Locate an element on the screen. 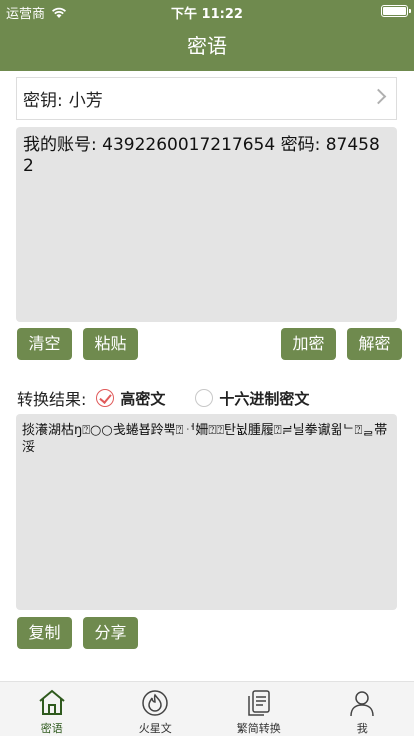  radio-high-cipher is located at coordinates (105, 398).